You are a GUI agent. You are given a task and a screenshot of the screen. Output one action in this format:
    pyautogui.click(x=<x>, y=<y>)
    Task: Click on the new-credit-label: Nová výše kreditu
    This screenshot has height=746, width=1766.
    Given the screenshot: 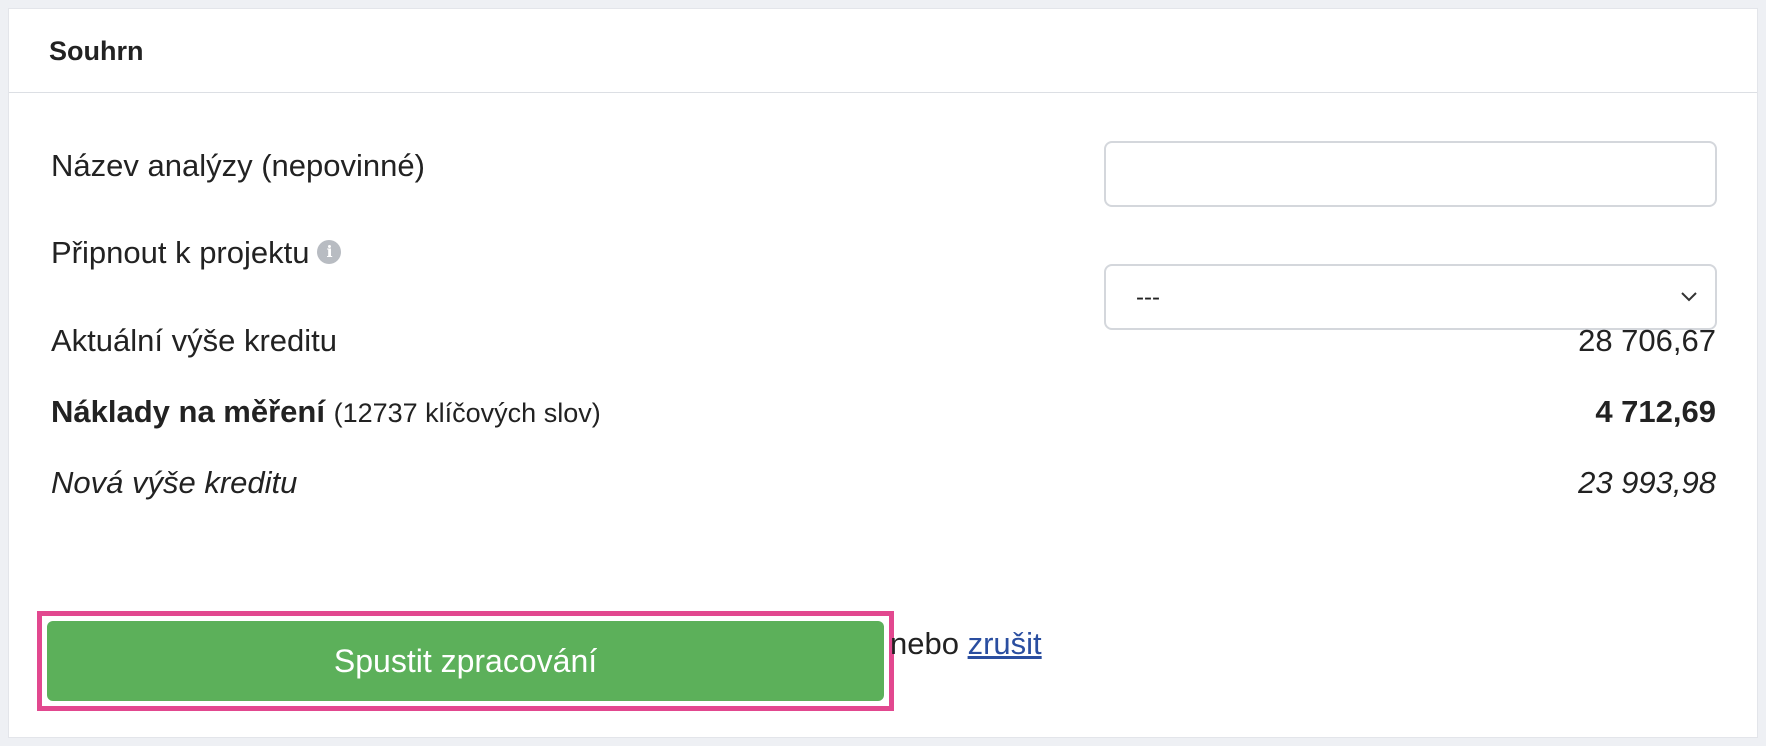 What is the action you would take?
    pyautogui.click(x=174, y=482)
    